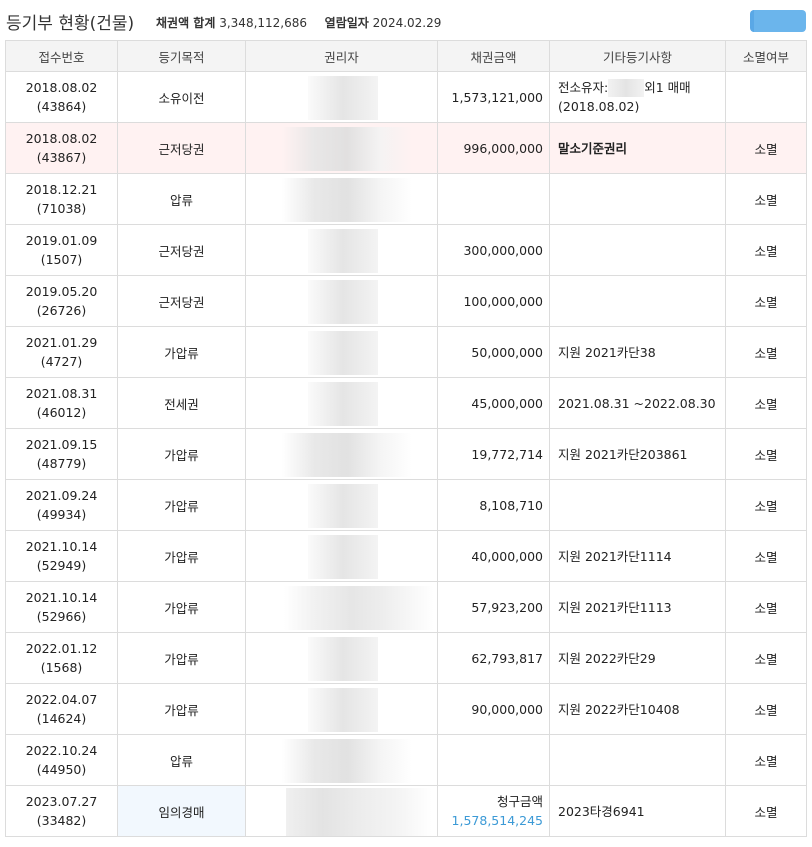 This screenshot has height=847, width=812. Describe the element at coordinates (493, 658) in the screenshot. I see `amount-cell: 62,793,817` at that location.